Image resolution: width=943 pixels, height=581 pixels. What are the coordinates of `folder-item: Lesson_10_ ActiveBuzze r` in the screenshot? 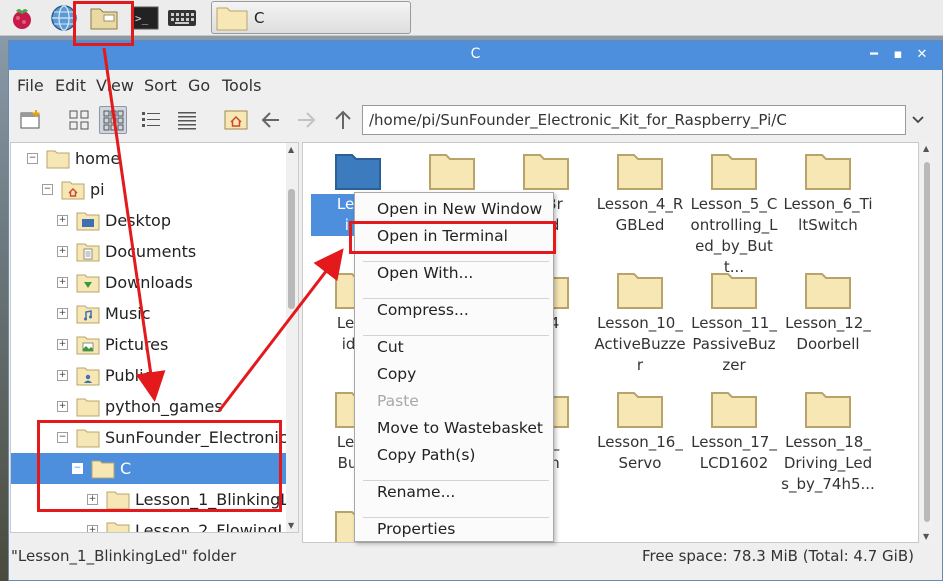 It's located at (640, 323).